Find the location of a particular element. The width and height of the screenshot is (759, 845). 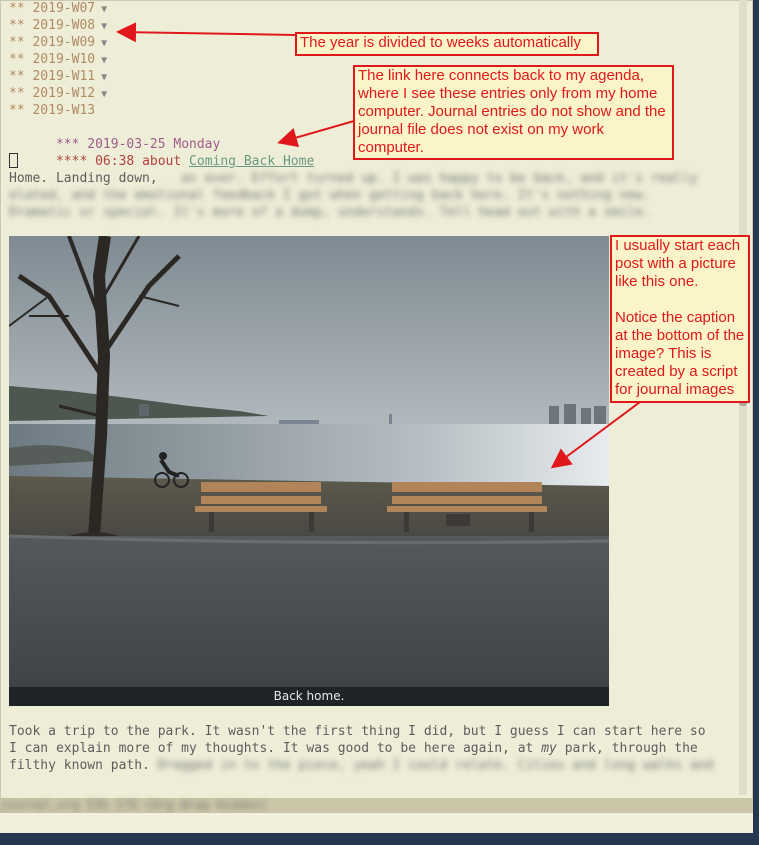

week-label: 2019-W07 is located at coordinates (64, 8).